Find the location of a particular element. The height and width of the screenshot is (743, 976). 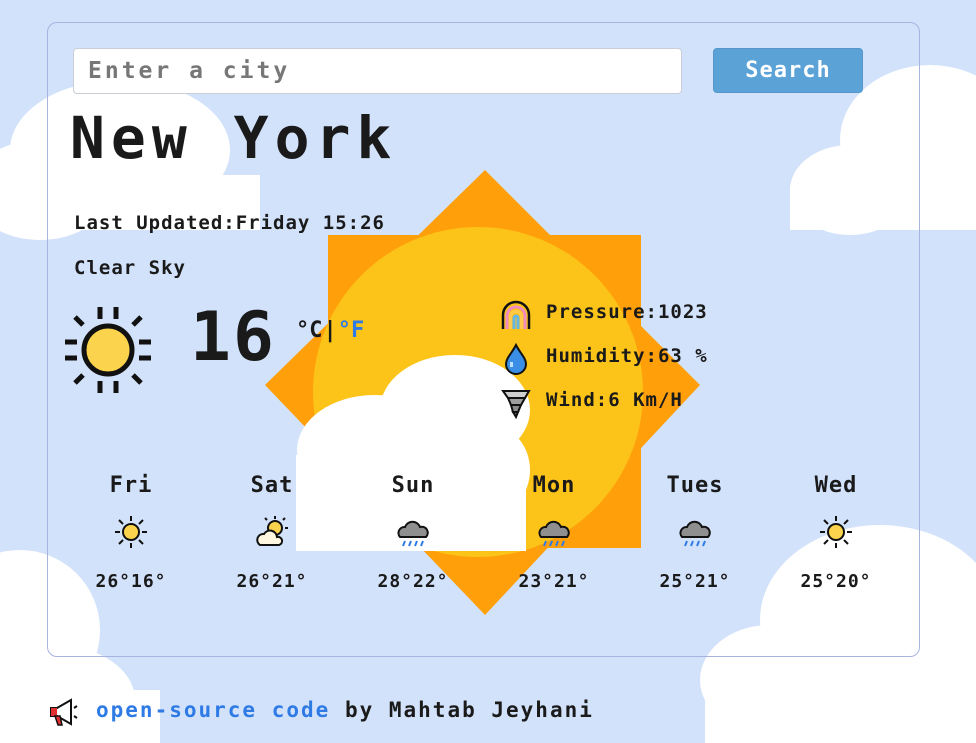

tornado-icon is located at coordinates (516, 404).